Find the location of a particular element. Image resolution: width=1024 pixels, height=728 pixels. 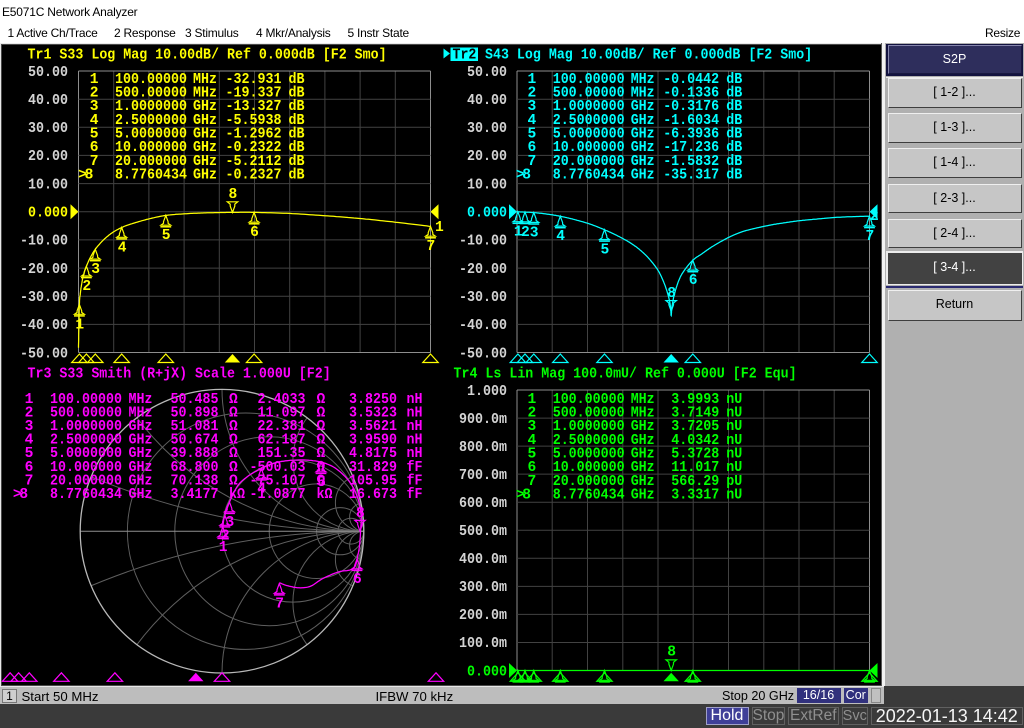

svg-text:Tr3 S33 Smith (R+jX) Scale 1.0: Tr3 S33 Smith (R+jX) Scale 1.000U [F2] is located at coordinates (179, 375).